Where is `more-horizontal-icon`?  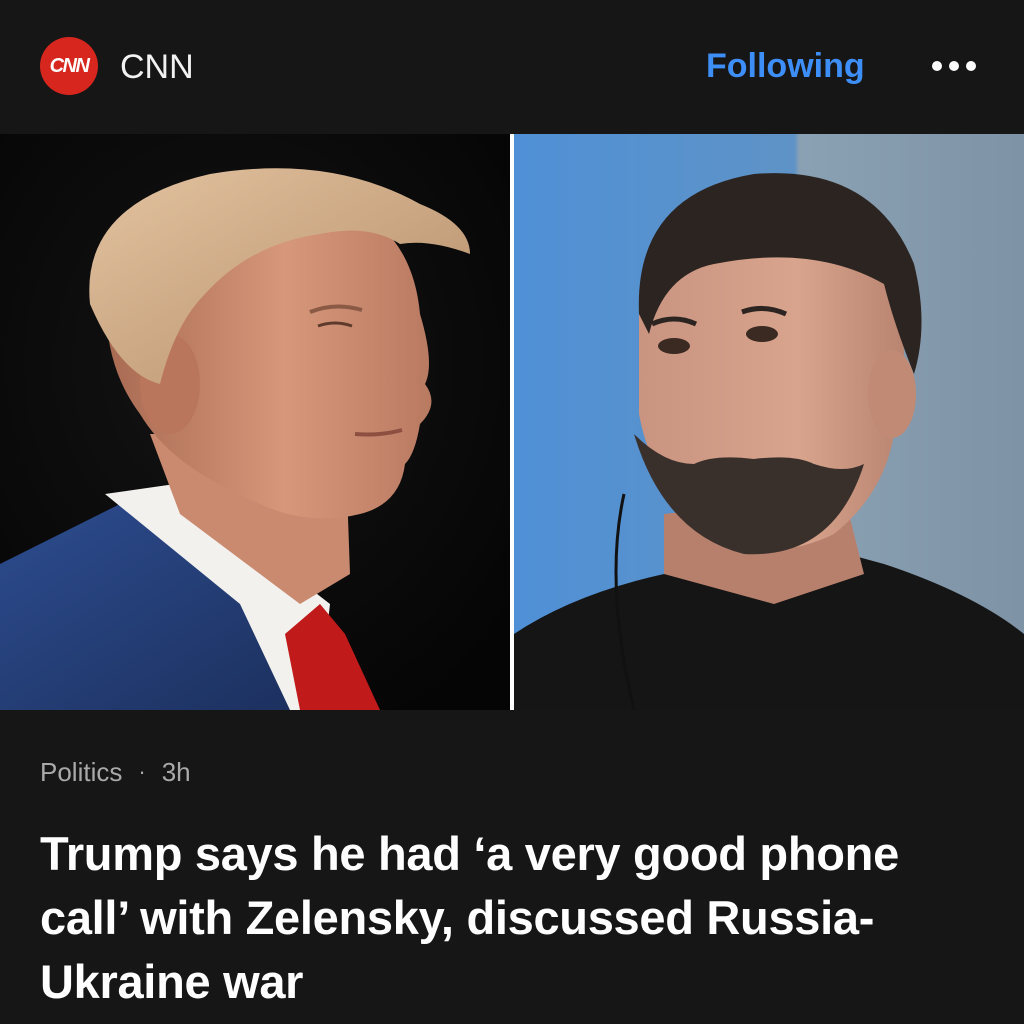 more-horizontal-icon is located at coordinates (954, 66).